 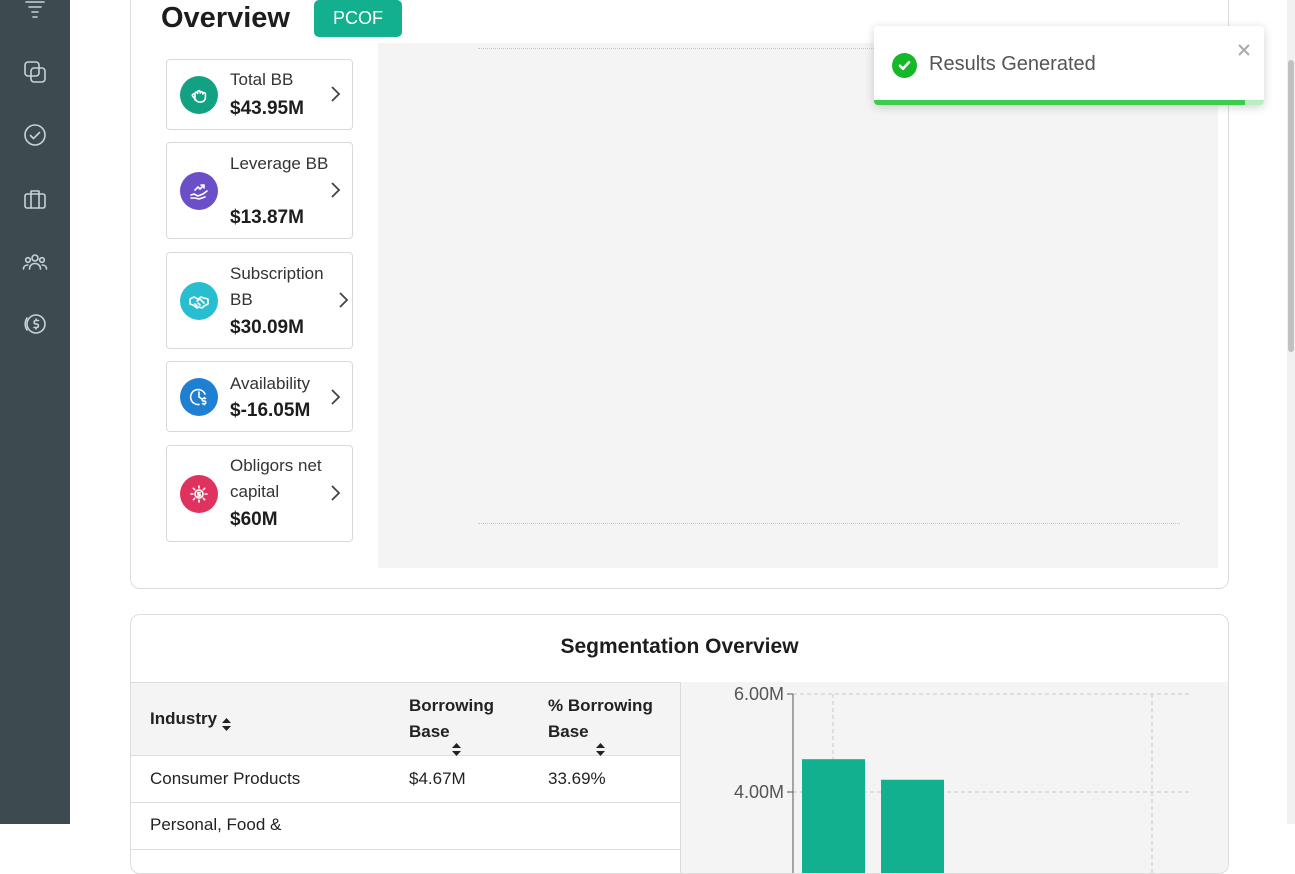 I want to click on gear-dollar-icon, so click(x=199, y=494).